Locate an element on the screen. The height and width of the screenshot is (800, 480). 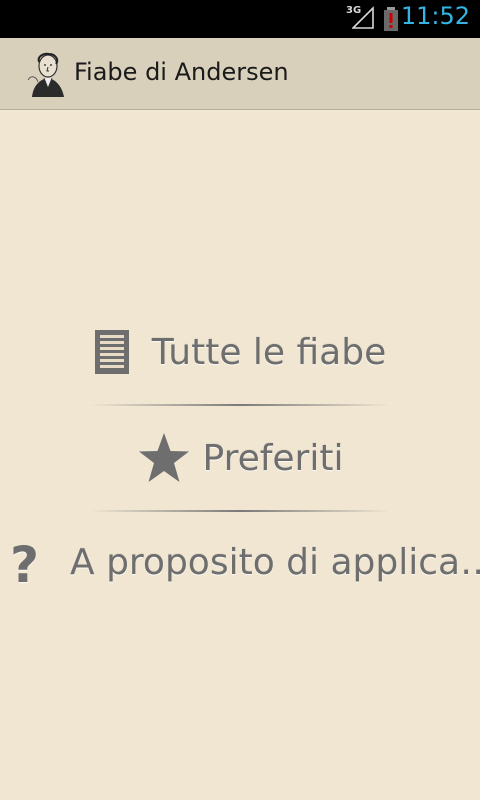
menu-item-all-tales: Tutte le fiabe is located at coordinates (240, 352).